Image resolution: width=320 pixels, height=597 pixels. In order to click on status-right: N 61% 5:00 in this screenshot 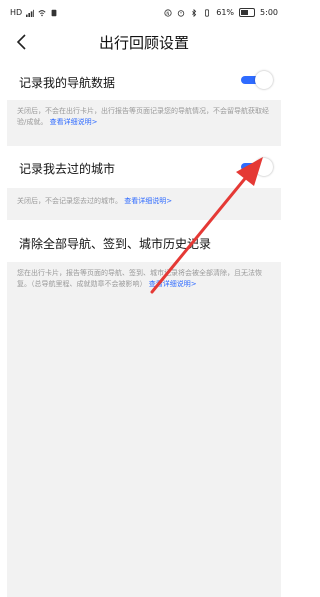, I will do `click(221, 12)`.